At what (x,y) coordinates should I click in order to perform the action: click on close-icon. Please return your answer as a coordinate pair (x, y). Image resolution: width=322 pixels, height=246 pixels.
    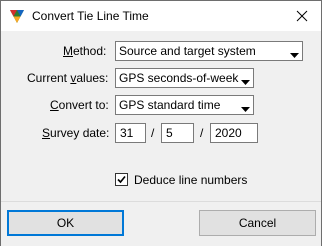
    Looking at the image, I should click on (302, 16).